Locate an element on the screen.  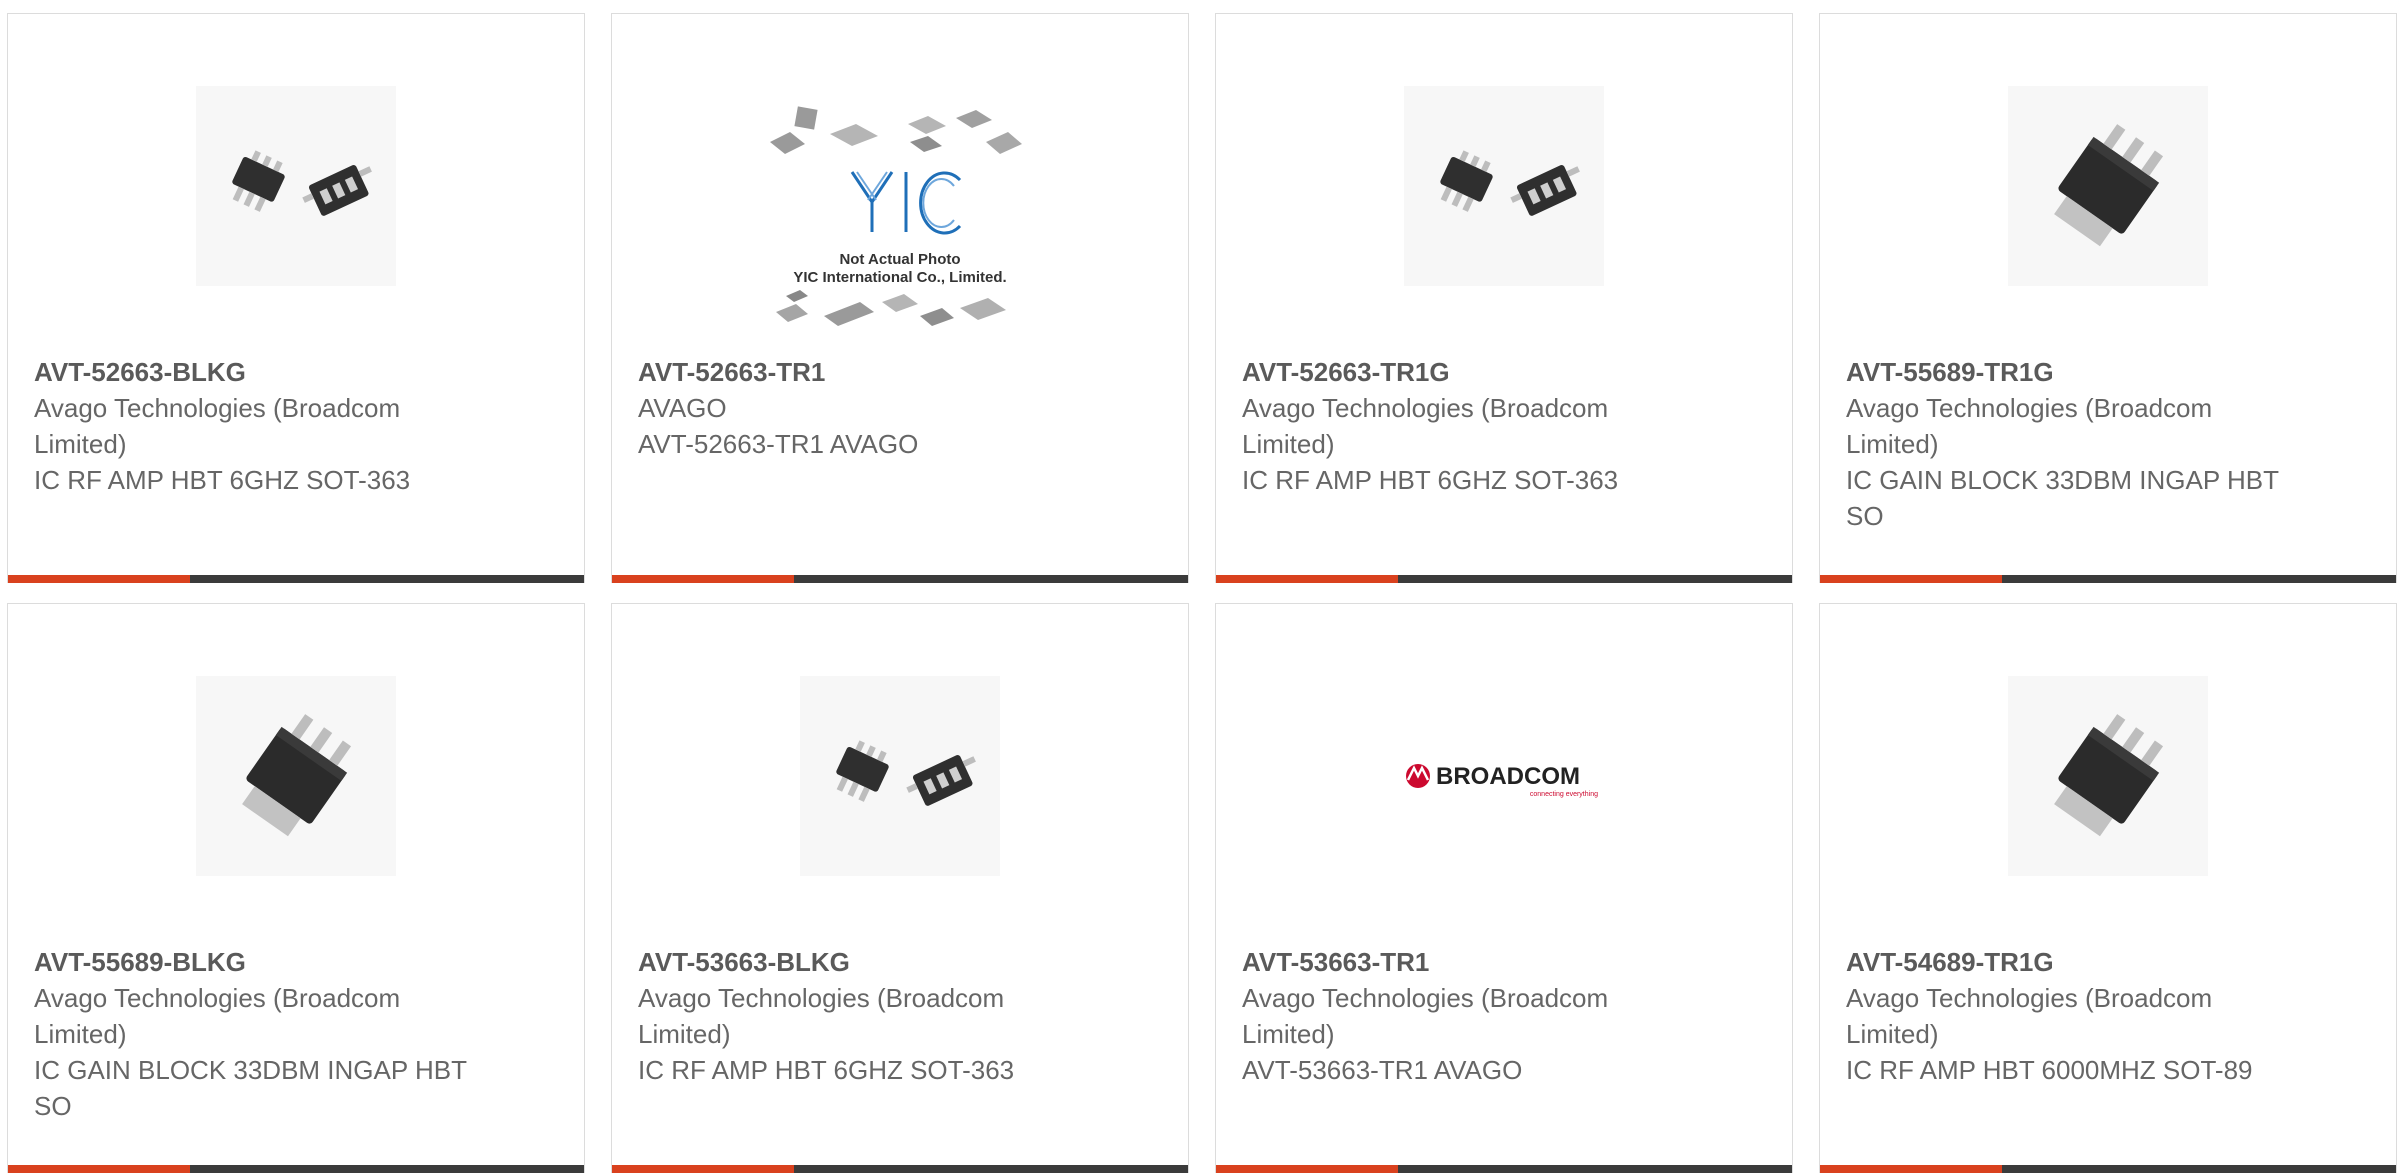
manufacturer: AVAGO is located at coordinates (682, 408).